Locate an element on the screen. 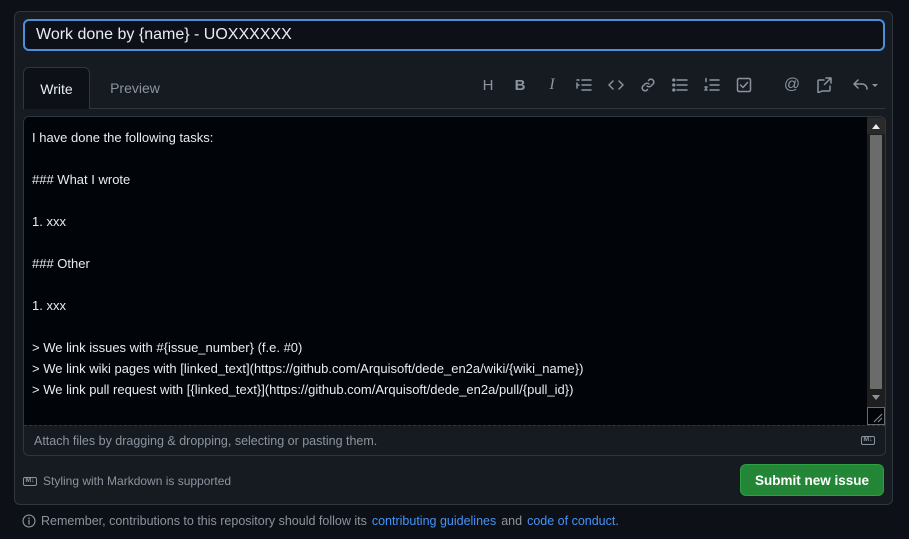  markdown-support-note: M↓ Styling with Markdown is supported is located at coordinates (127, 481).